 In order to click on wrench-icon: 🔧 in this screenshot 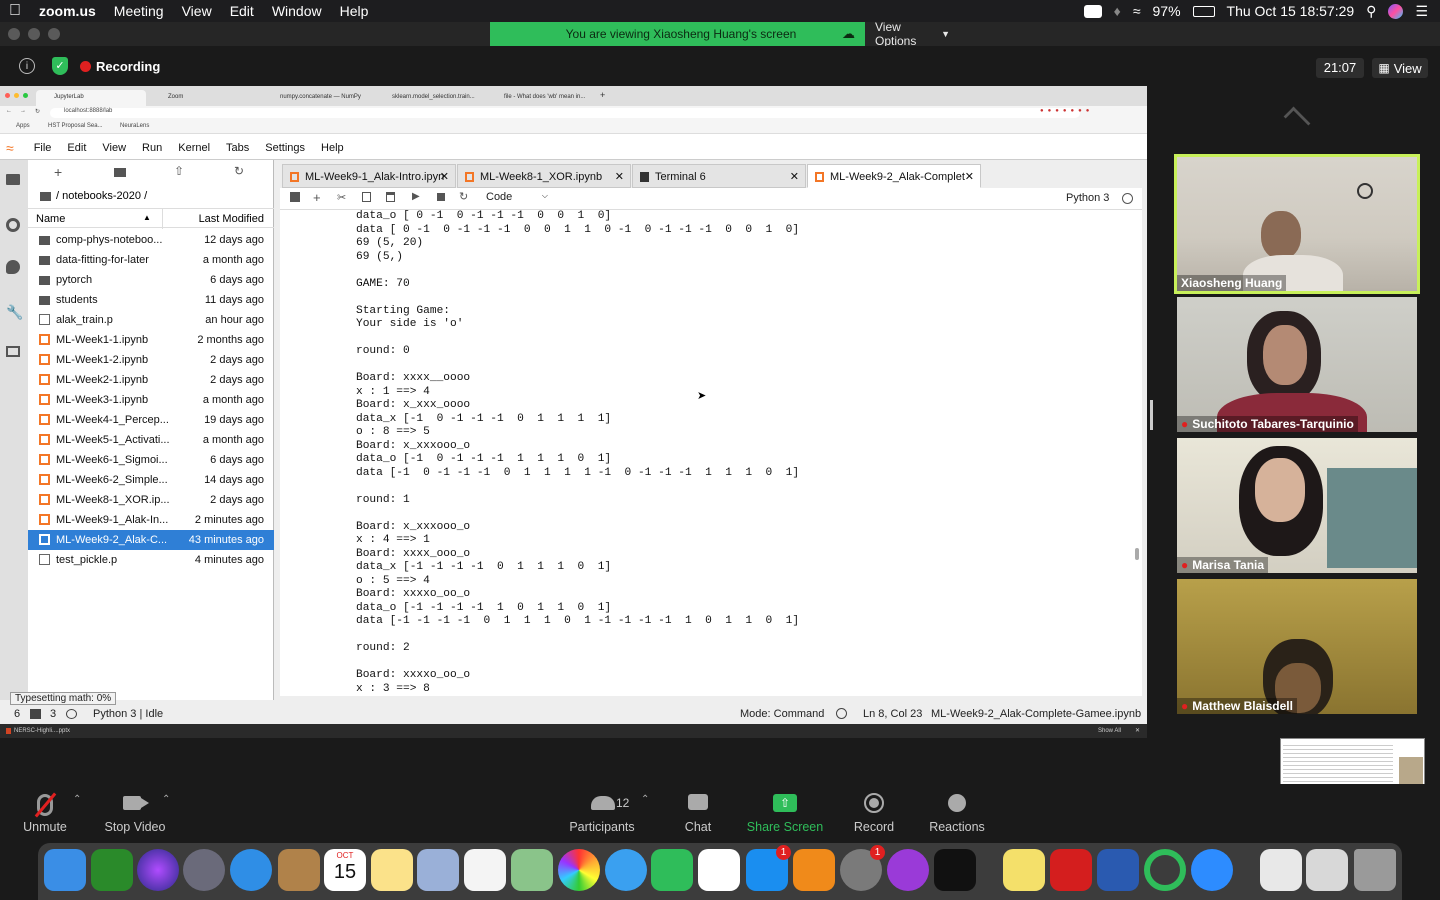, I will do `click(14, 312)`.